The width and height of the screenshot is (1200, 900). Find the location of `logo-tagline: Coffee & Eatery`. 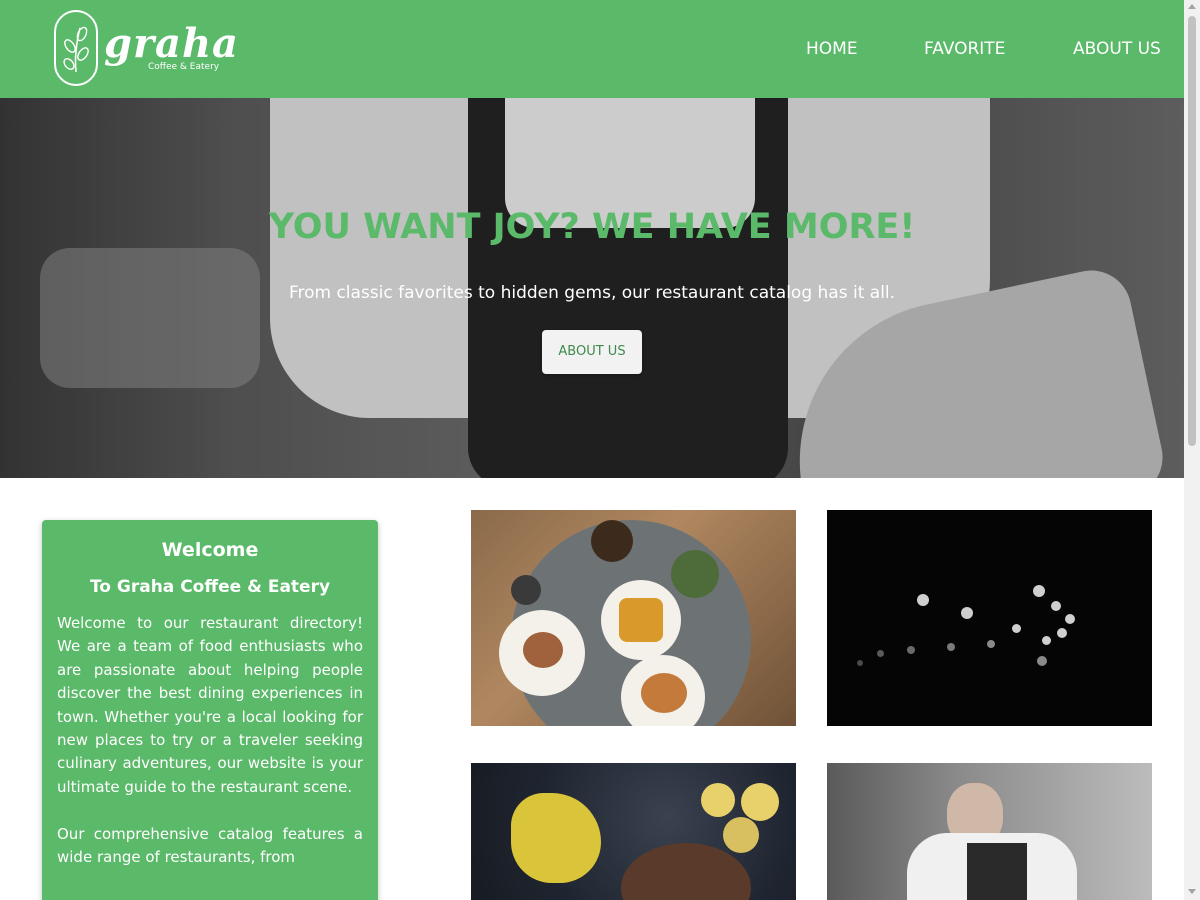

logo-tagline: Coffee & Eatery is located at coordinates (184, 67).